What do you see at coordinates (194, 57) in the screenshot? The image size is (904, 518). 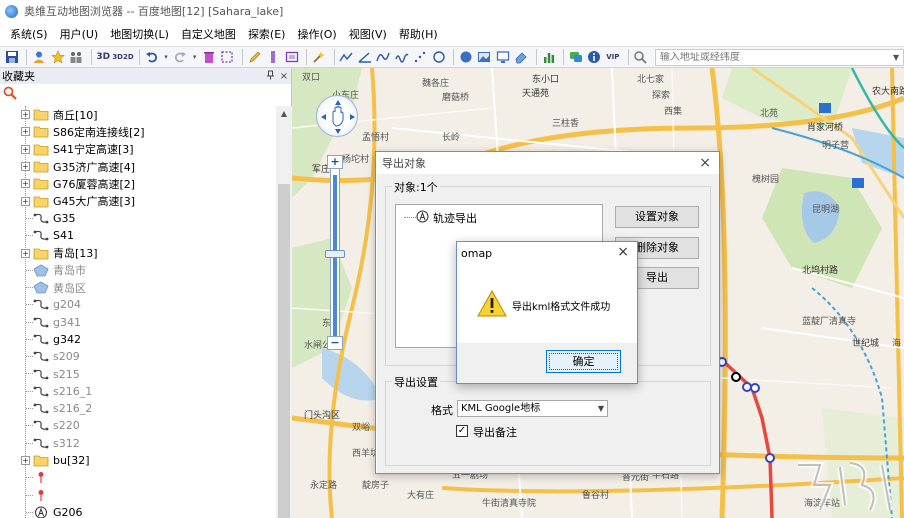 I see `redo-dropdown-icon: ▾` at bounding box center [194, 57].